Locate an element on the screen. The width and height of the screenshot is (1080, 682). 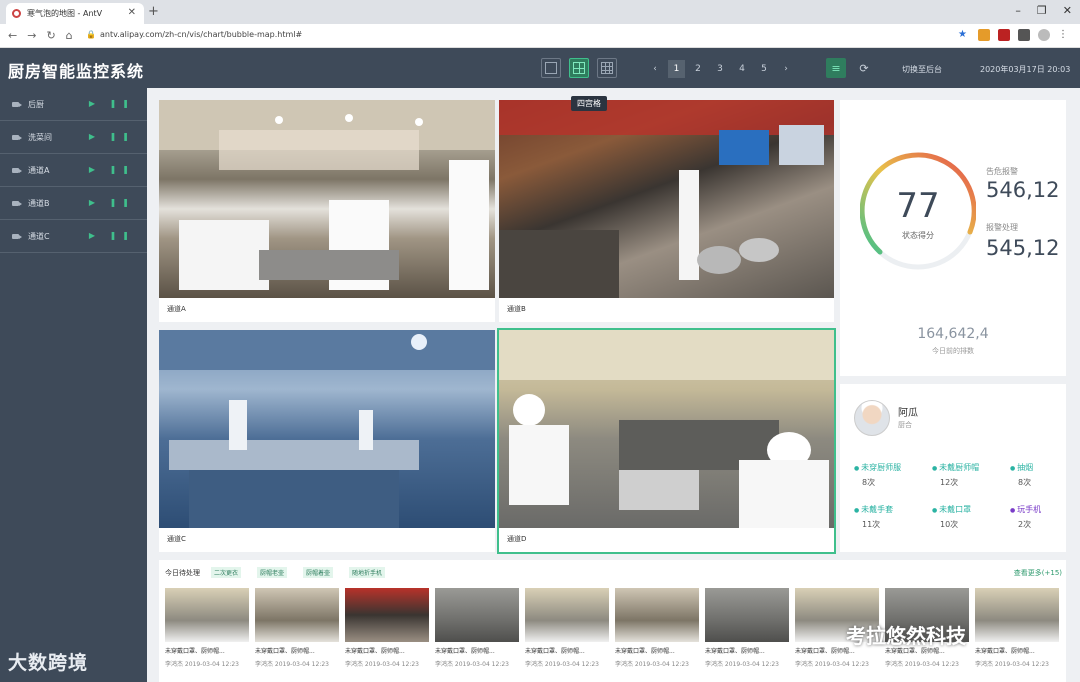
sidebar-item-washroom: 洗菜间 ▶ ❚❚ is located at coordinates (73, 137).